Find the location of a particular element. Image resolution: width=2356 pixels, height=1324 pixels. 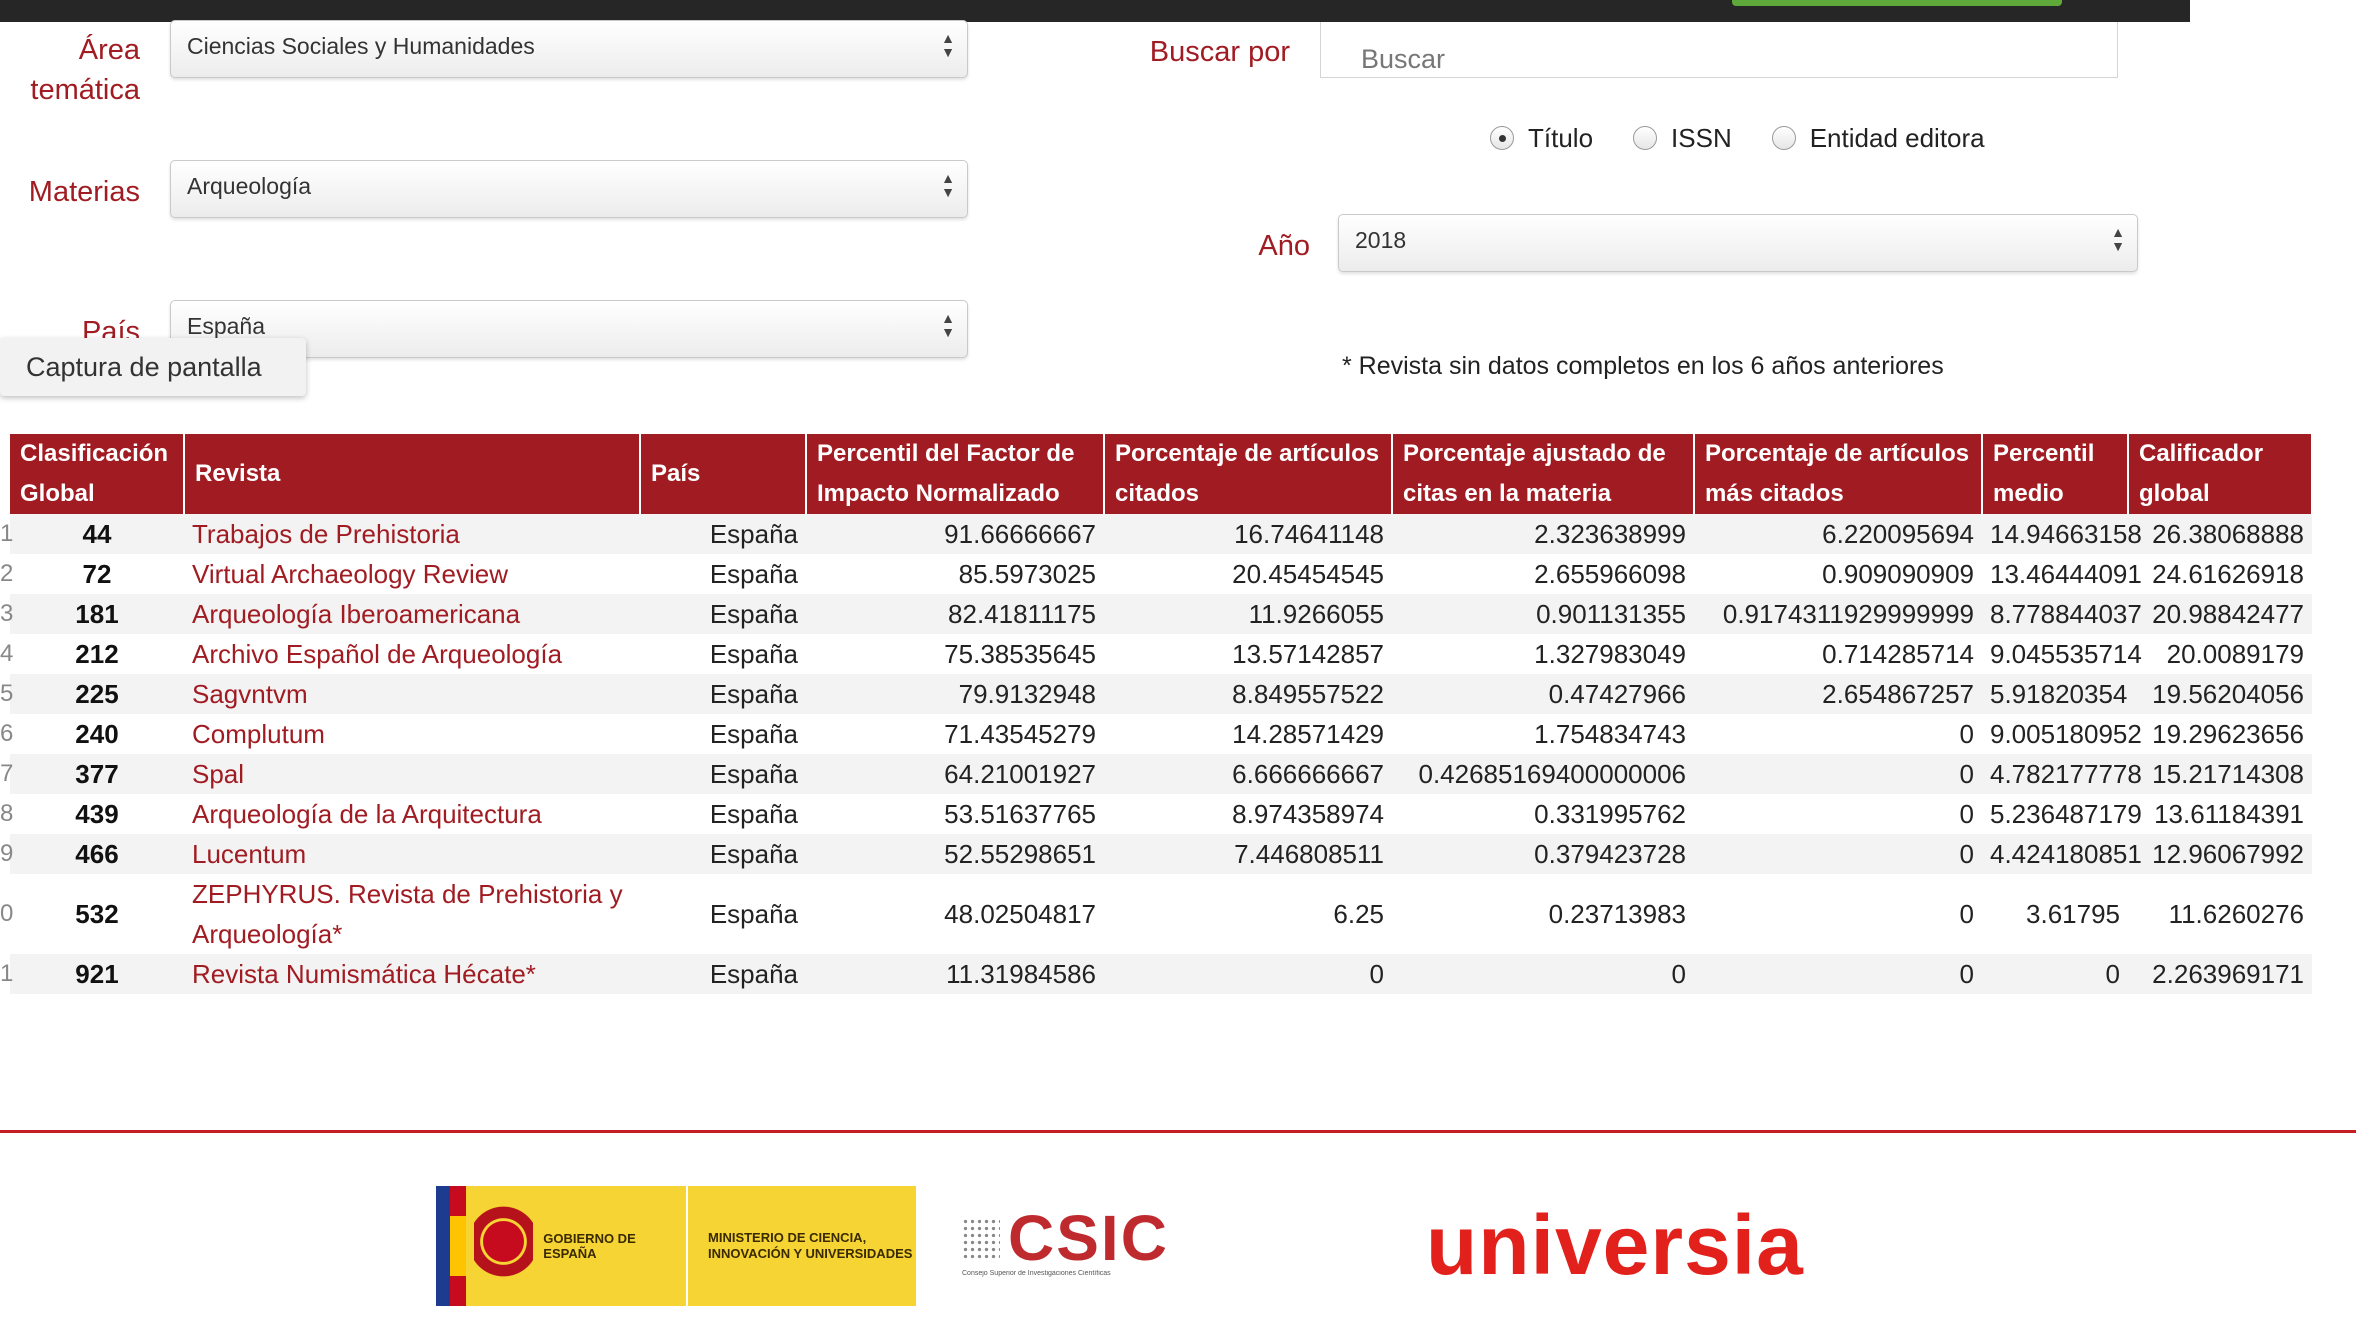

radio-titulo-label: Título is located at coordinates (1561, 137).